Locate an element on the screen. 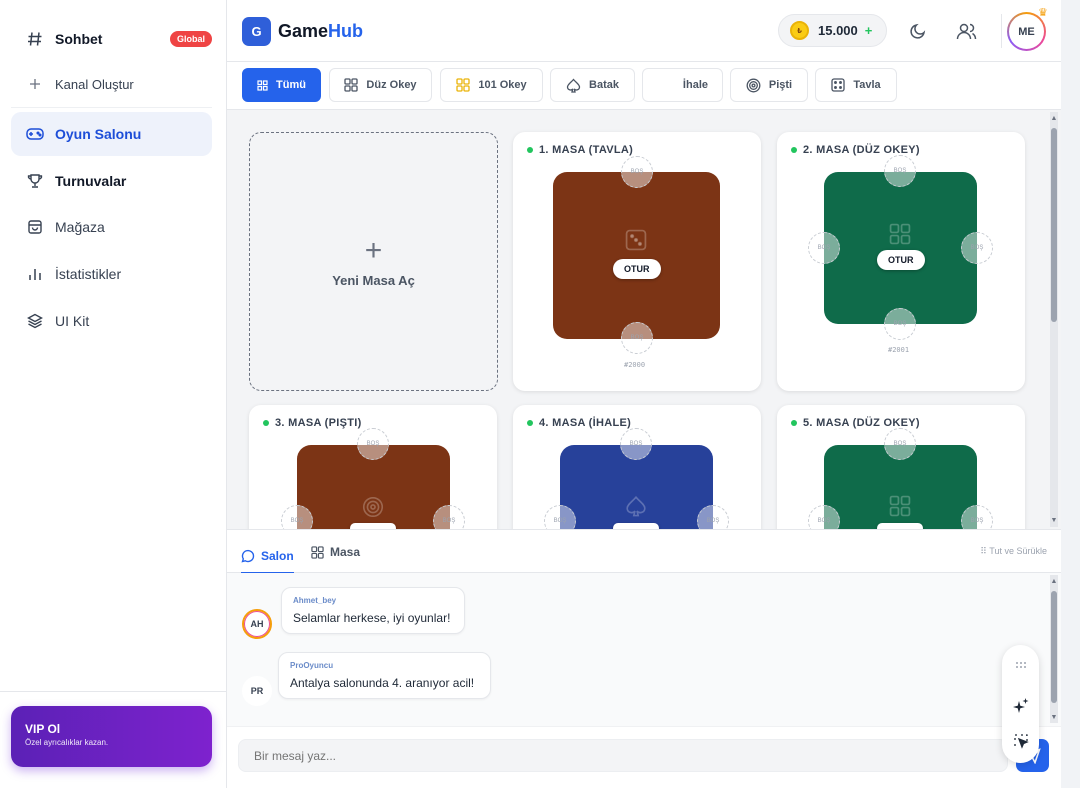 The image size is (1080, 788). new-table-card: + Yeni Masa Aç is located at coordinates (373, 261).